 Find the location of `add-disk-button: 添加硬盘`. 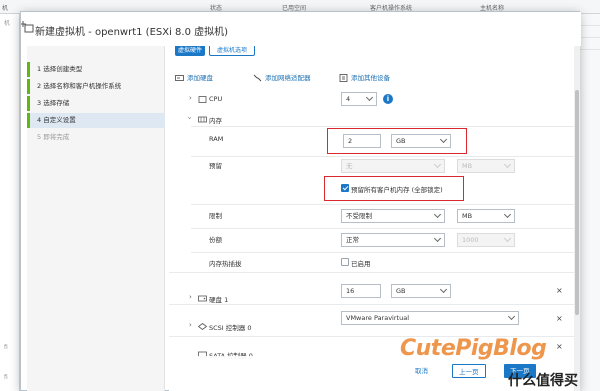

add-disk-button: 添加硬盘 is located at coordinates (194, 78).